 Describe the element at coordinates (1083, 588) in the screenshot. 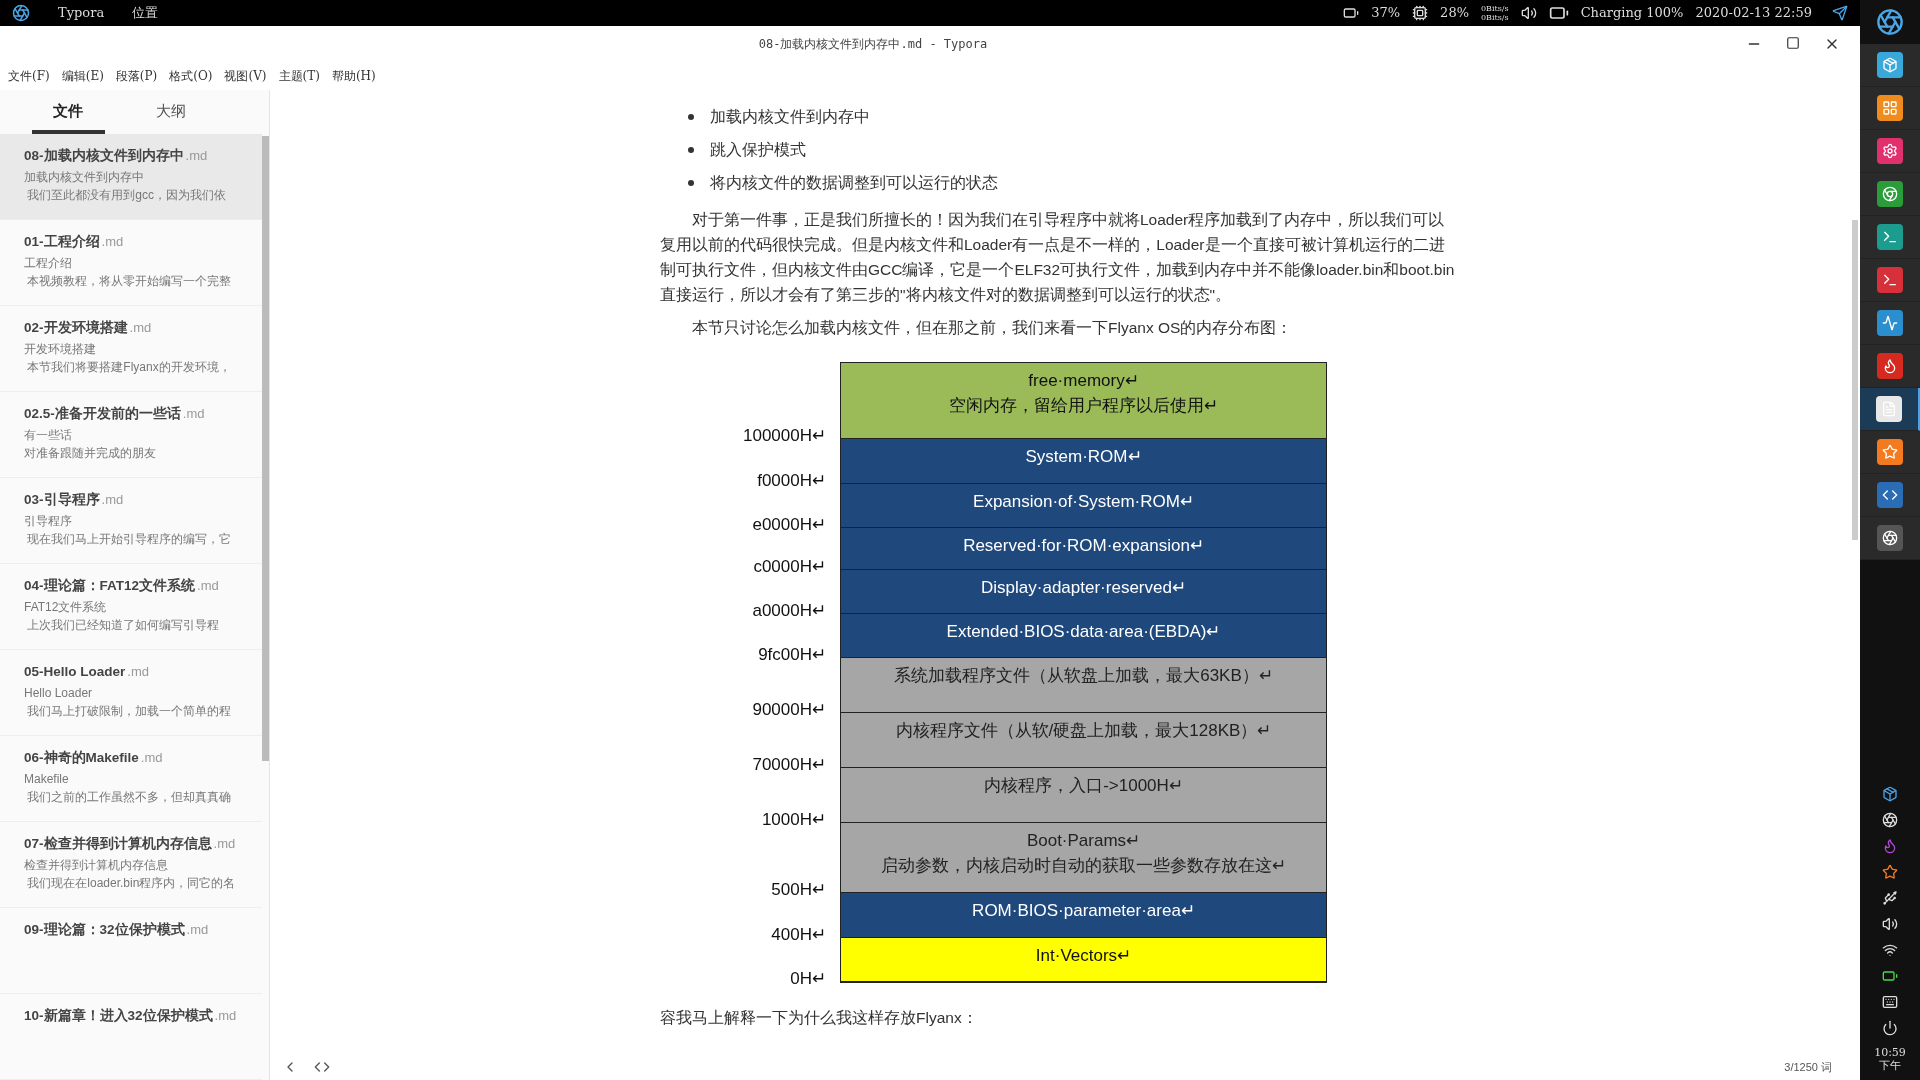

I see `block-label: Display·adapter·reserved↵` at that location.